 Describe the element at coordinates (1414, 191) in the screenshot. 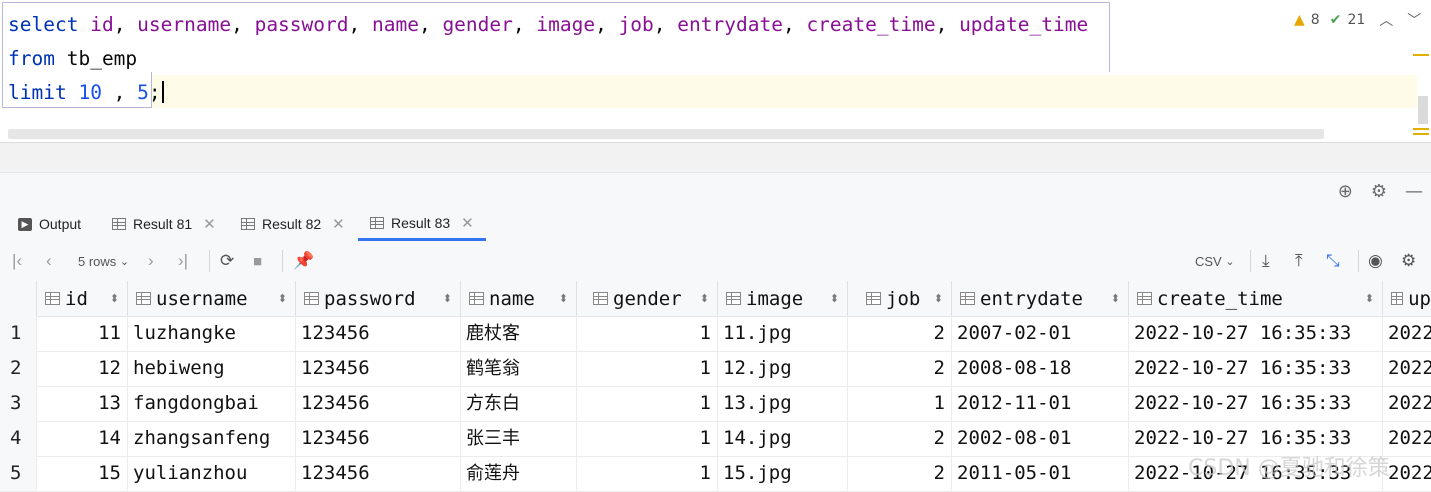

I see `minimize-icon: —` at that location.